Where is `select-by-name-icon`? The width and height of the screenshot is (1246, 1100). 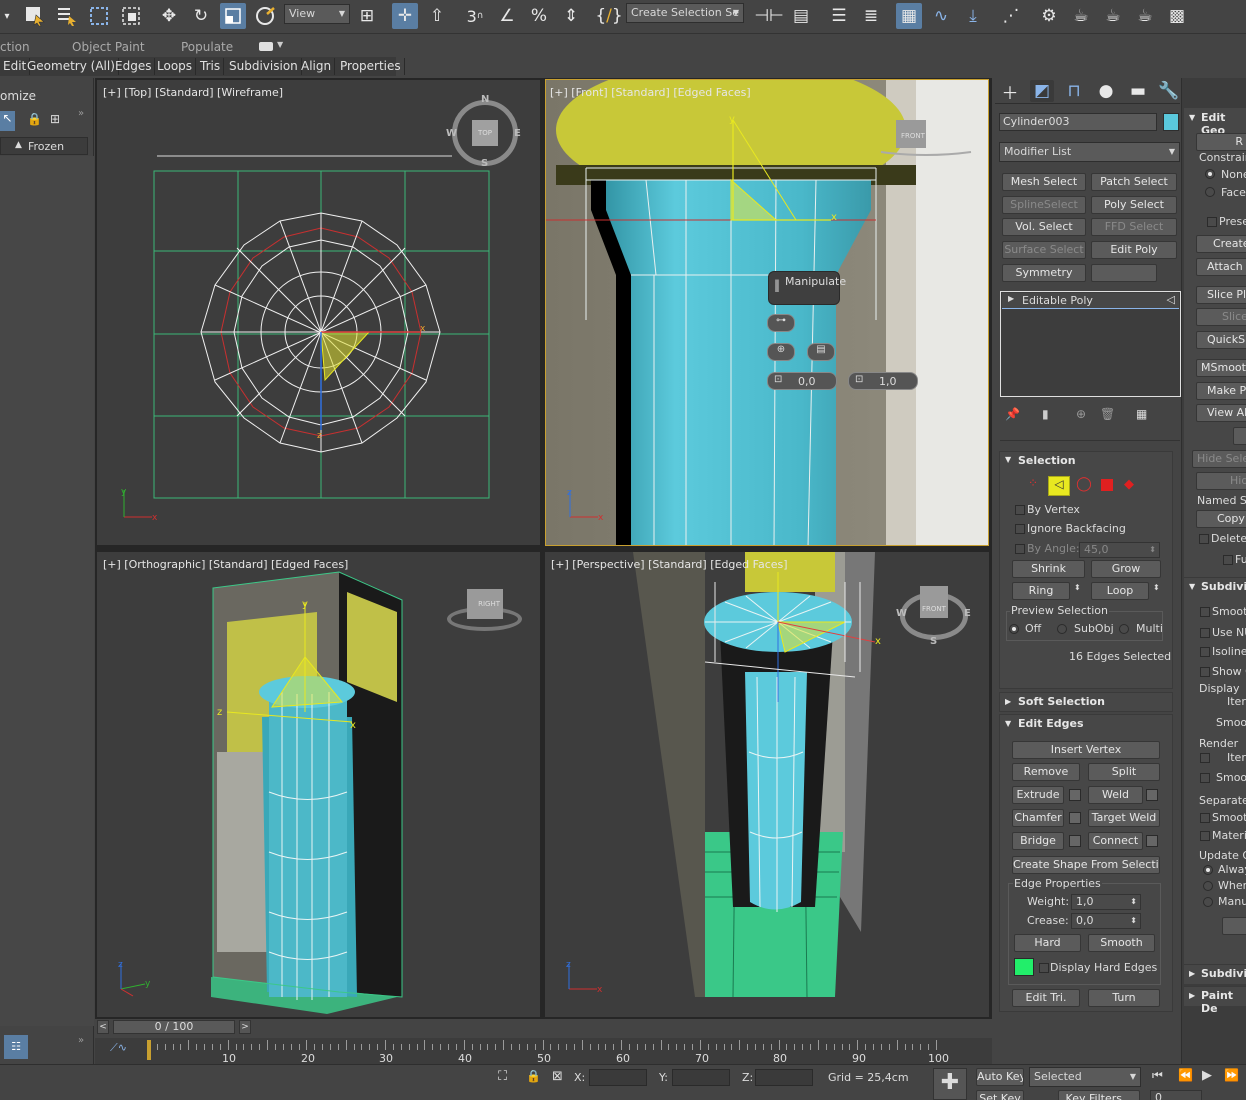 select-by-name-icon is located at coordinates (67, 16).